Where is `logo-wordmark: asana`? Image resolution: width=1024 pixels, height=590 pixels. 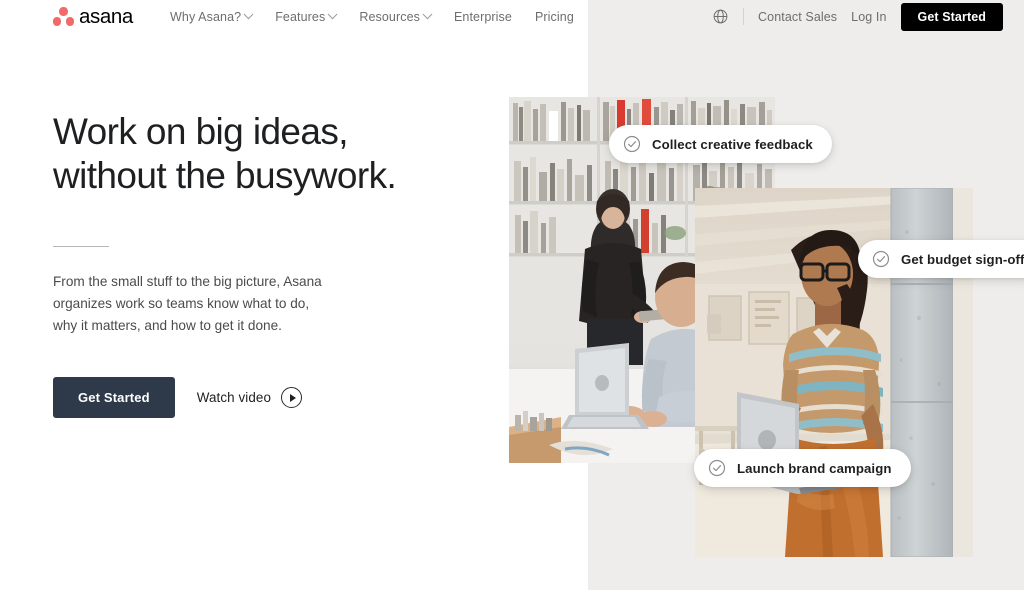 logo-wordmark: asana is located at coordinates (106, 16).